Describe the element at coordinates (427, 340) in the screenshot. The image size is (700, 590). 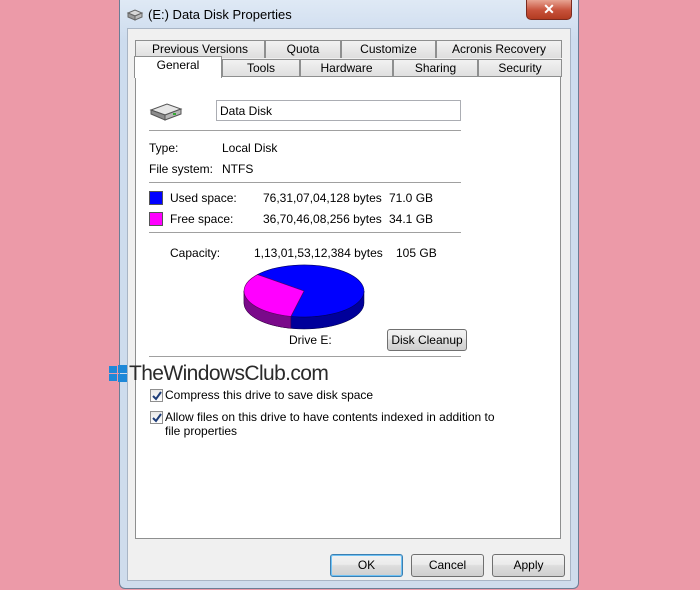
I see `disk-cleanup-button: Disk Cleanup` at that location.